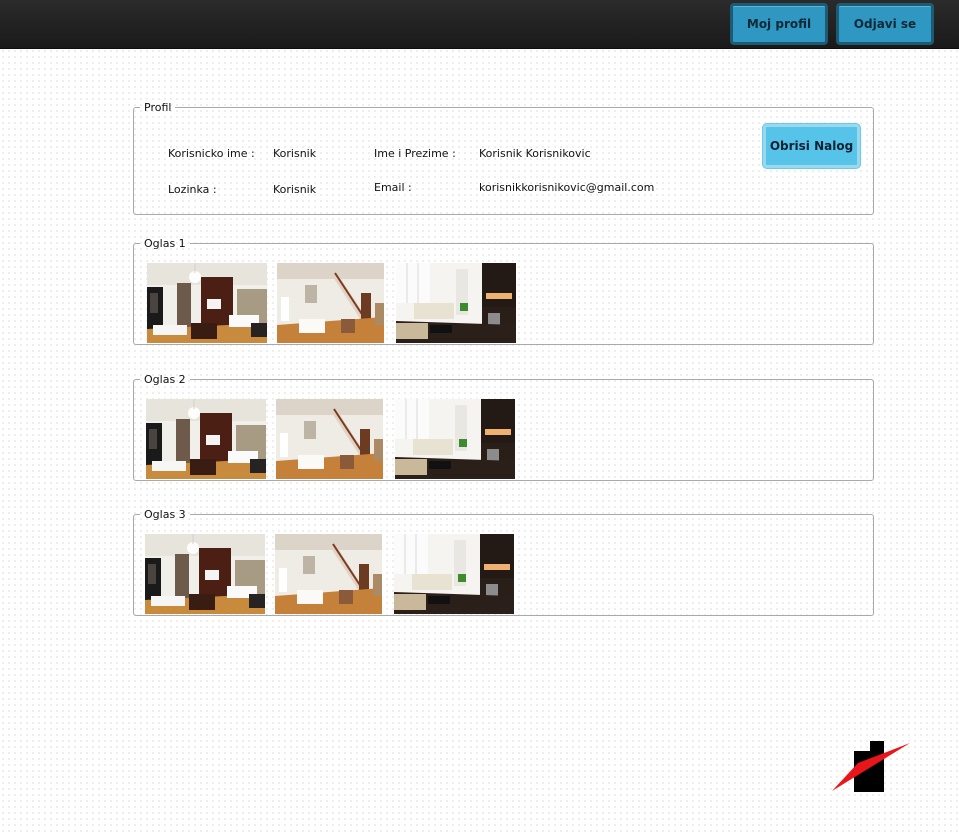 The width and height of the screenshot is (959, 834). What do you see at coordinates (567, 187) in the screenshot?
I see `email-value: korisnikkorisnikovic@gmail.com` at bounding box center [567, 187].